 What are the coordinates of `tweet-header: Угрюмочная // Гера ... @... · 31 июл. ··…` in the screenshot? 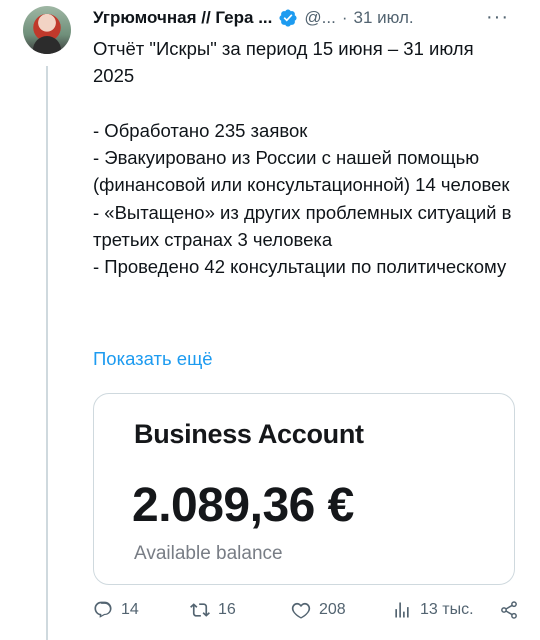 It's located at (308, 18).